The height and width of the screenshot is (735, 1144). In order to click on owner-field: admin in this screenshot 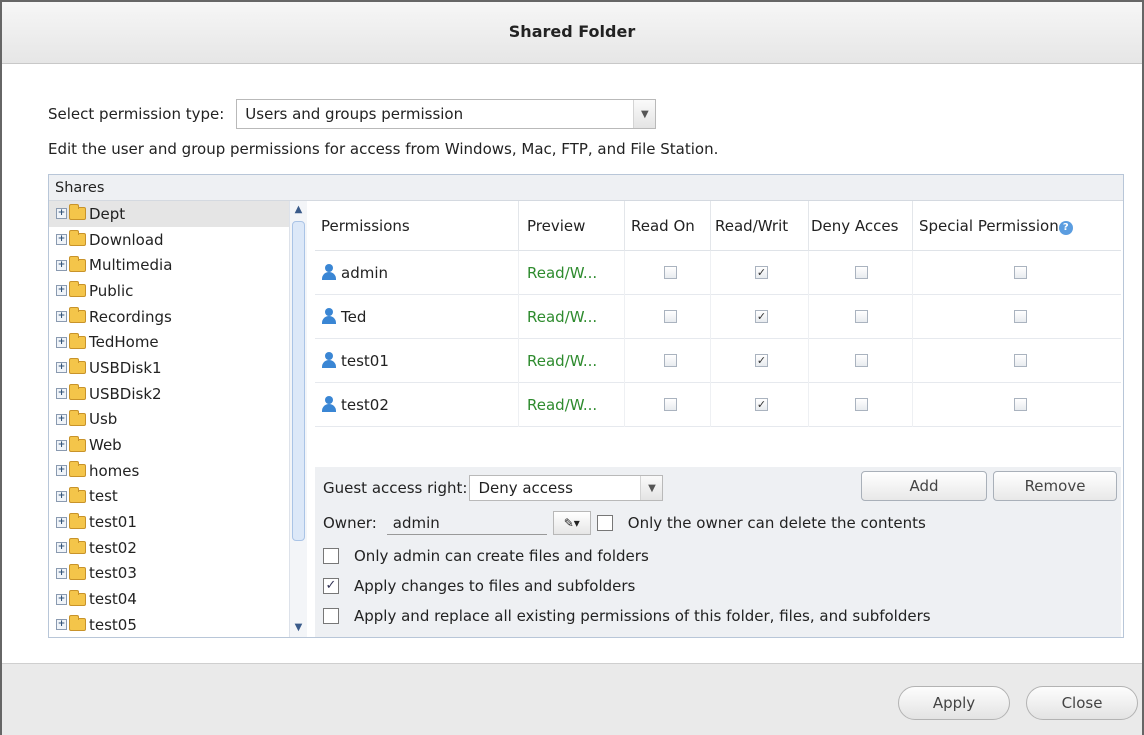, I will do `click(466, 523)`.